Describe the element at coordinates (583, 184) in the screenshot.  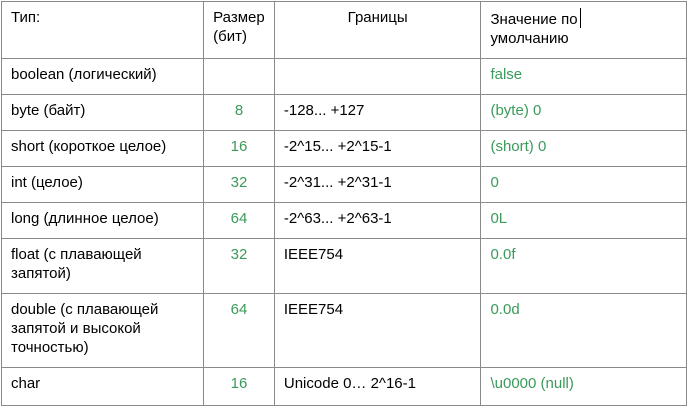
I see `default-cell: 0` at that location.